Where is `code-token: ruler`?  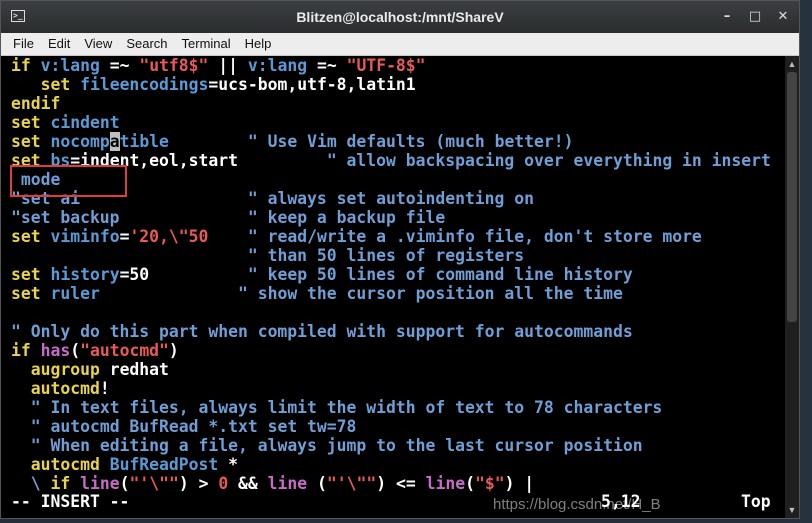 code-token: ruler is located at coordinates (75, 293).